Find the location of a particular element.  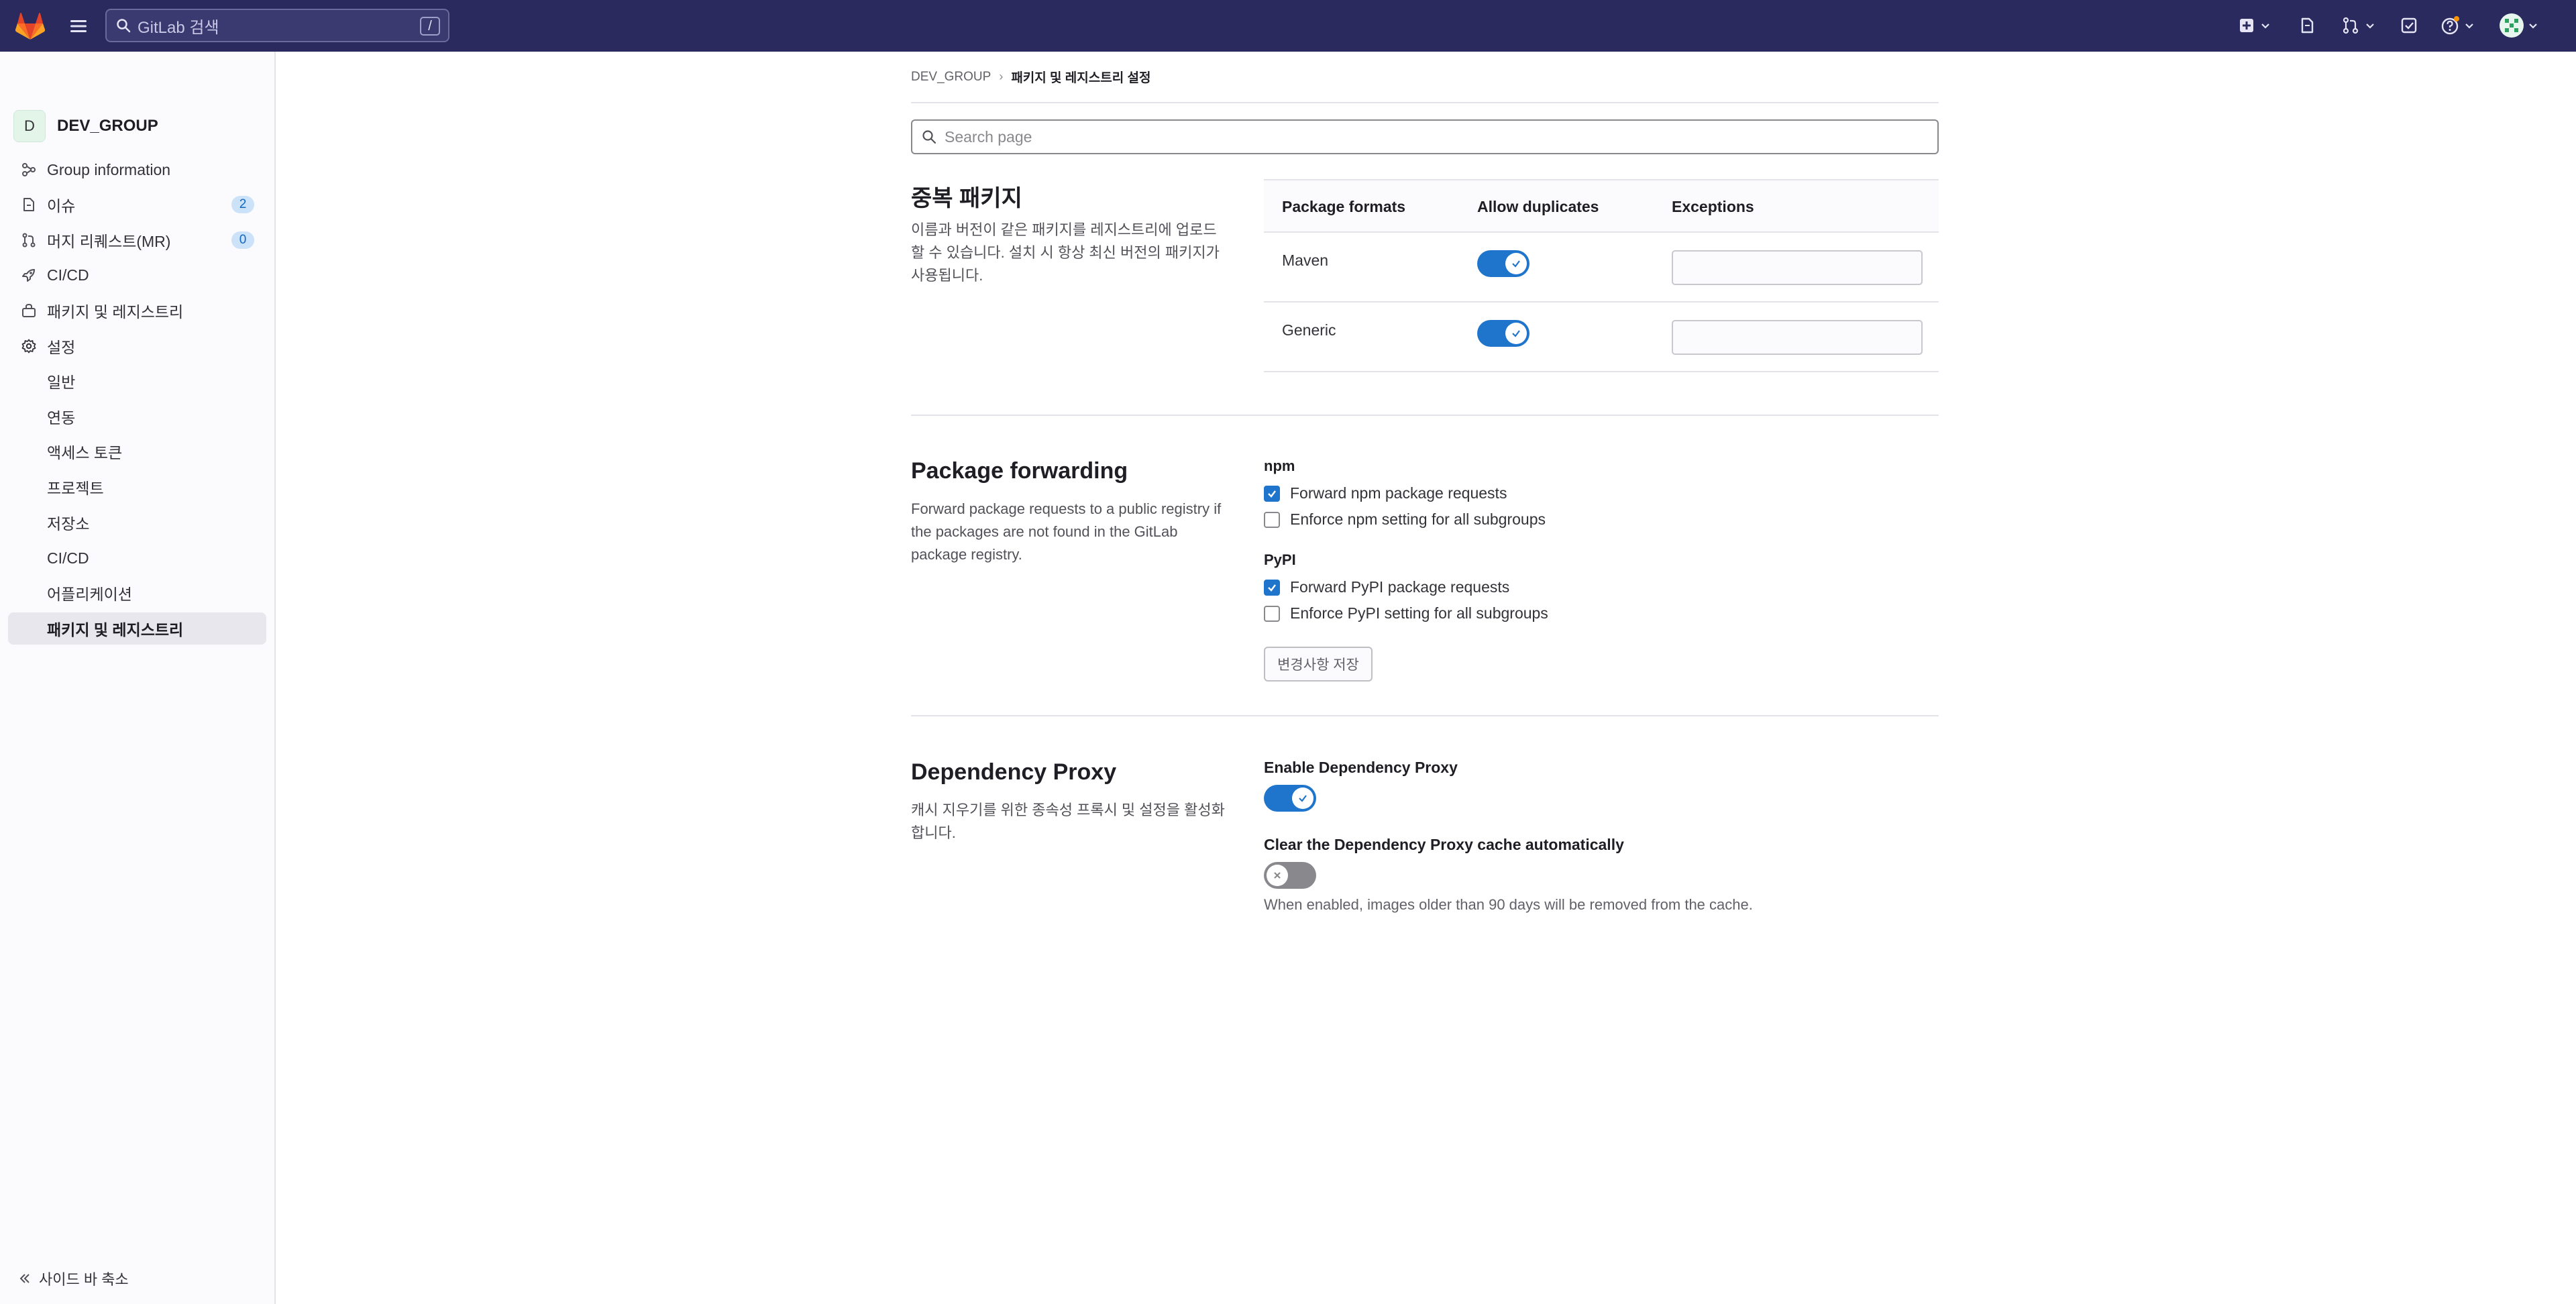

avatar is located at coordinates (2512, 26).